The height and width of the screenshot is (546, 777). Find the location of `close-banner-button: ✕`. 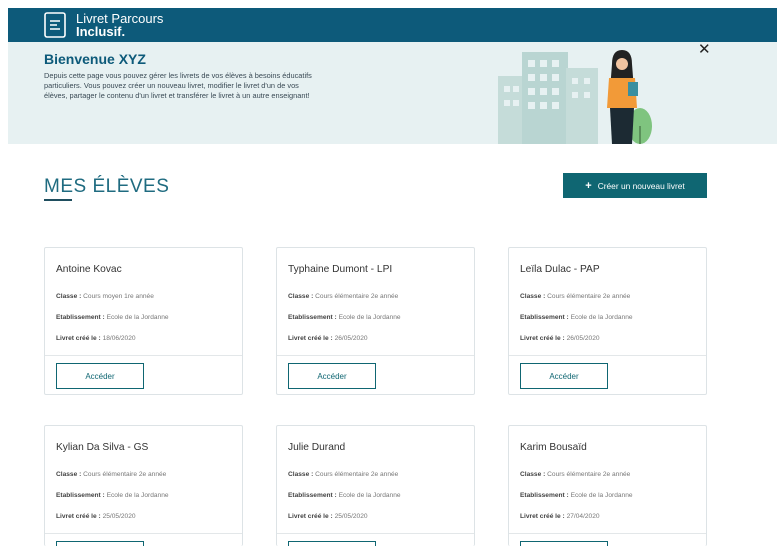

close-banner-button: ✕ is located at coordinates (704, 49).